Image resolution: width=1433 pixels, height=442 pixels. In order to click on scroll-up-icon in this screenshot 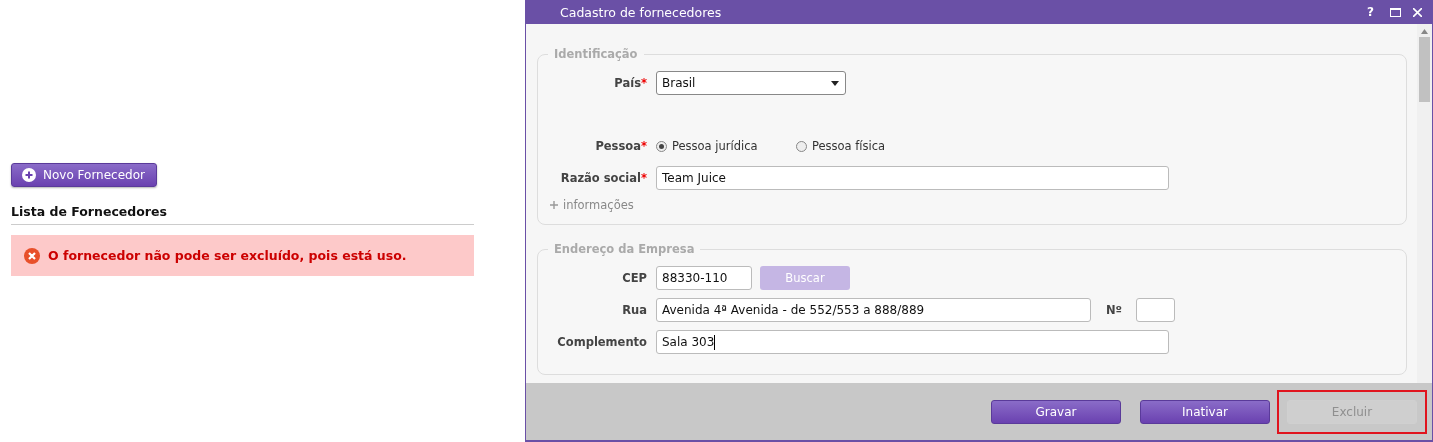, I will do `click(1424, 31)`.